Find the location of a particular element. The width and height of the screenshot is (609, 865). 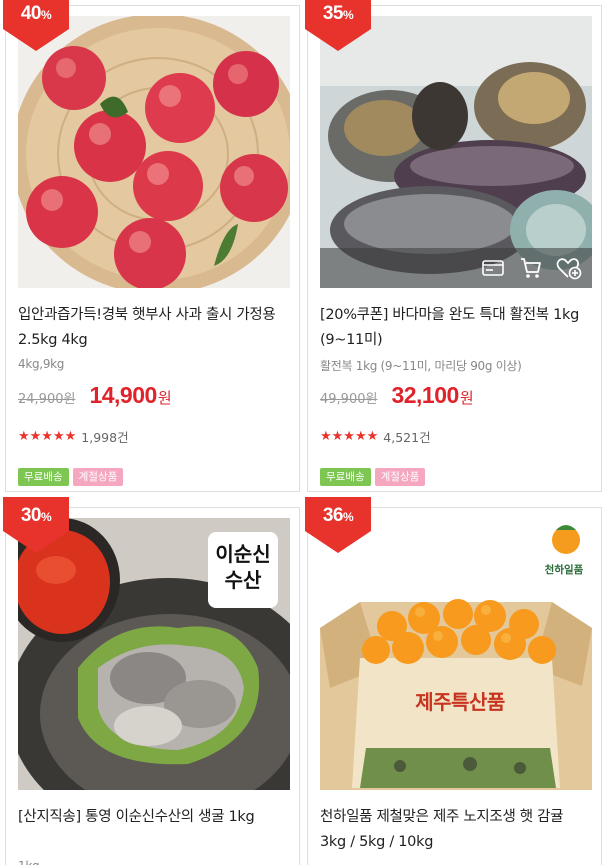

wishlist-add-icon is located at coordinates (569, 268).